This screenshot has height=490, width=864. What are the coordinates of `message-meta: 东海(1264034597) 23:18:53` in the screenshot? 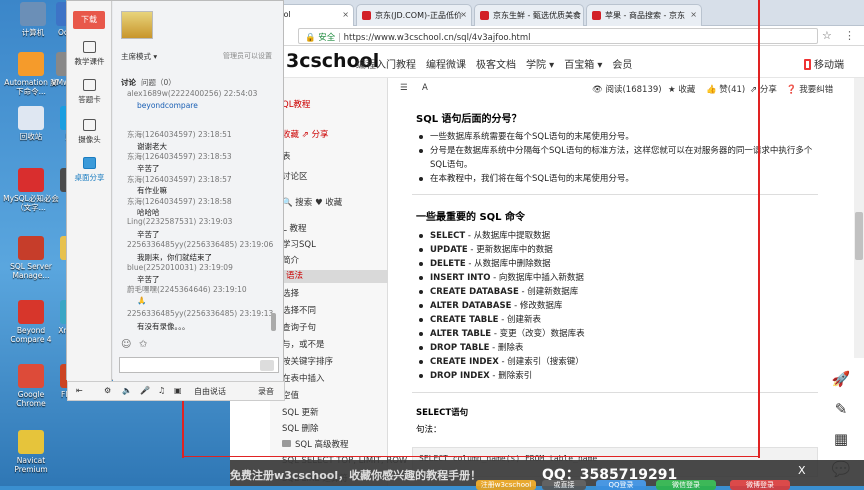 It's located at (179, 156).